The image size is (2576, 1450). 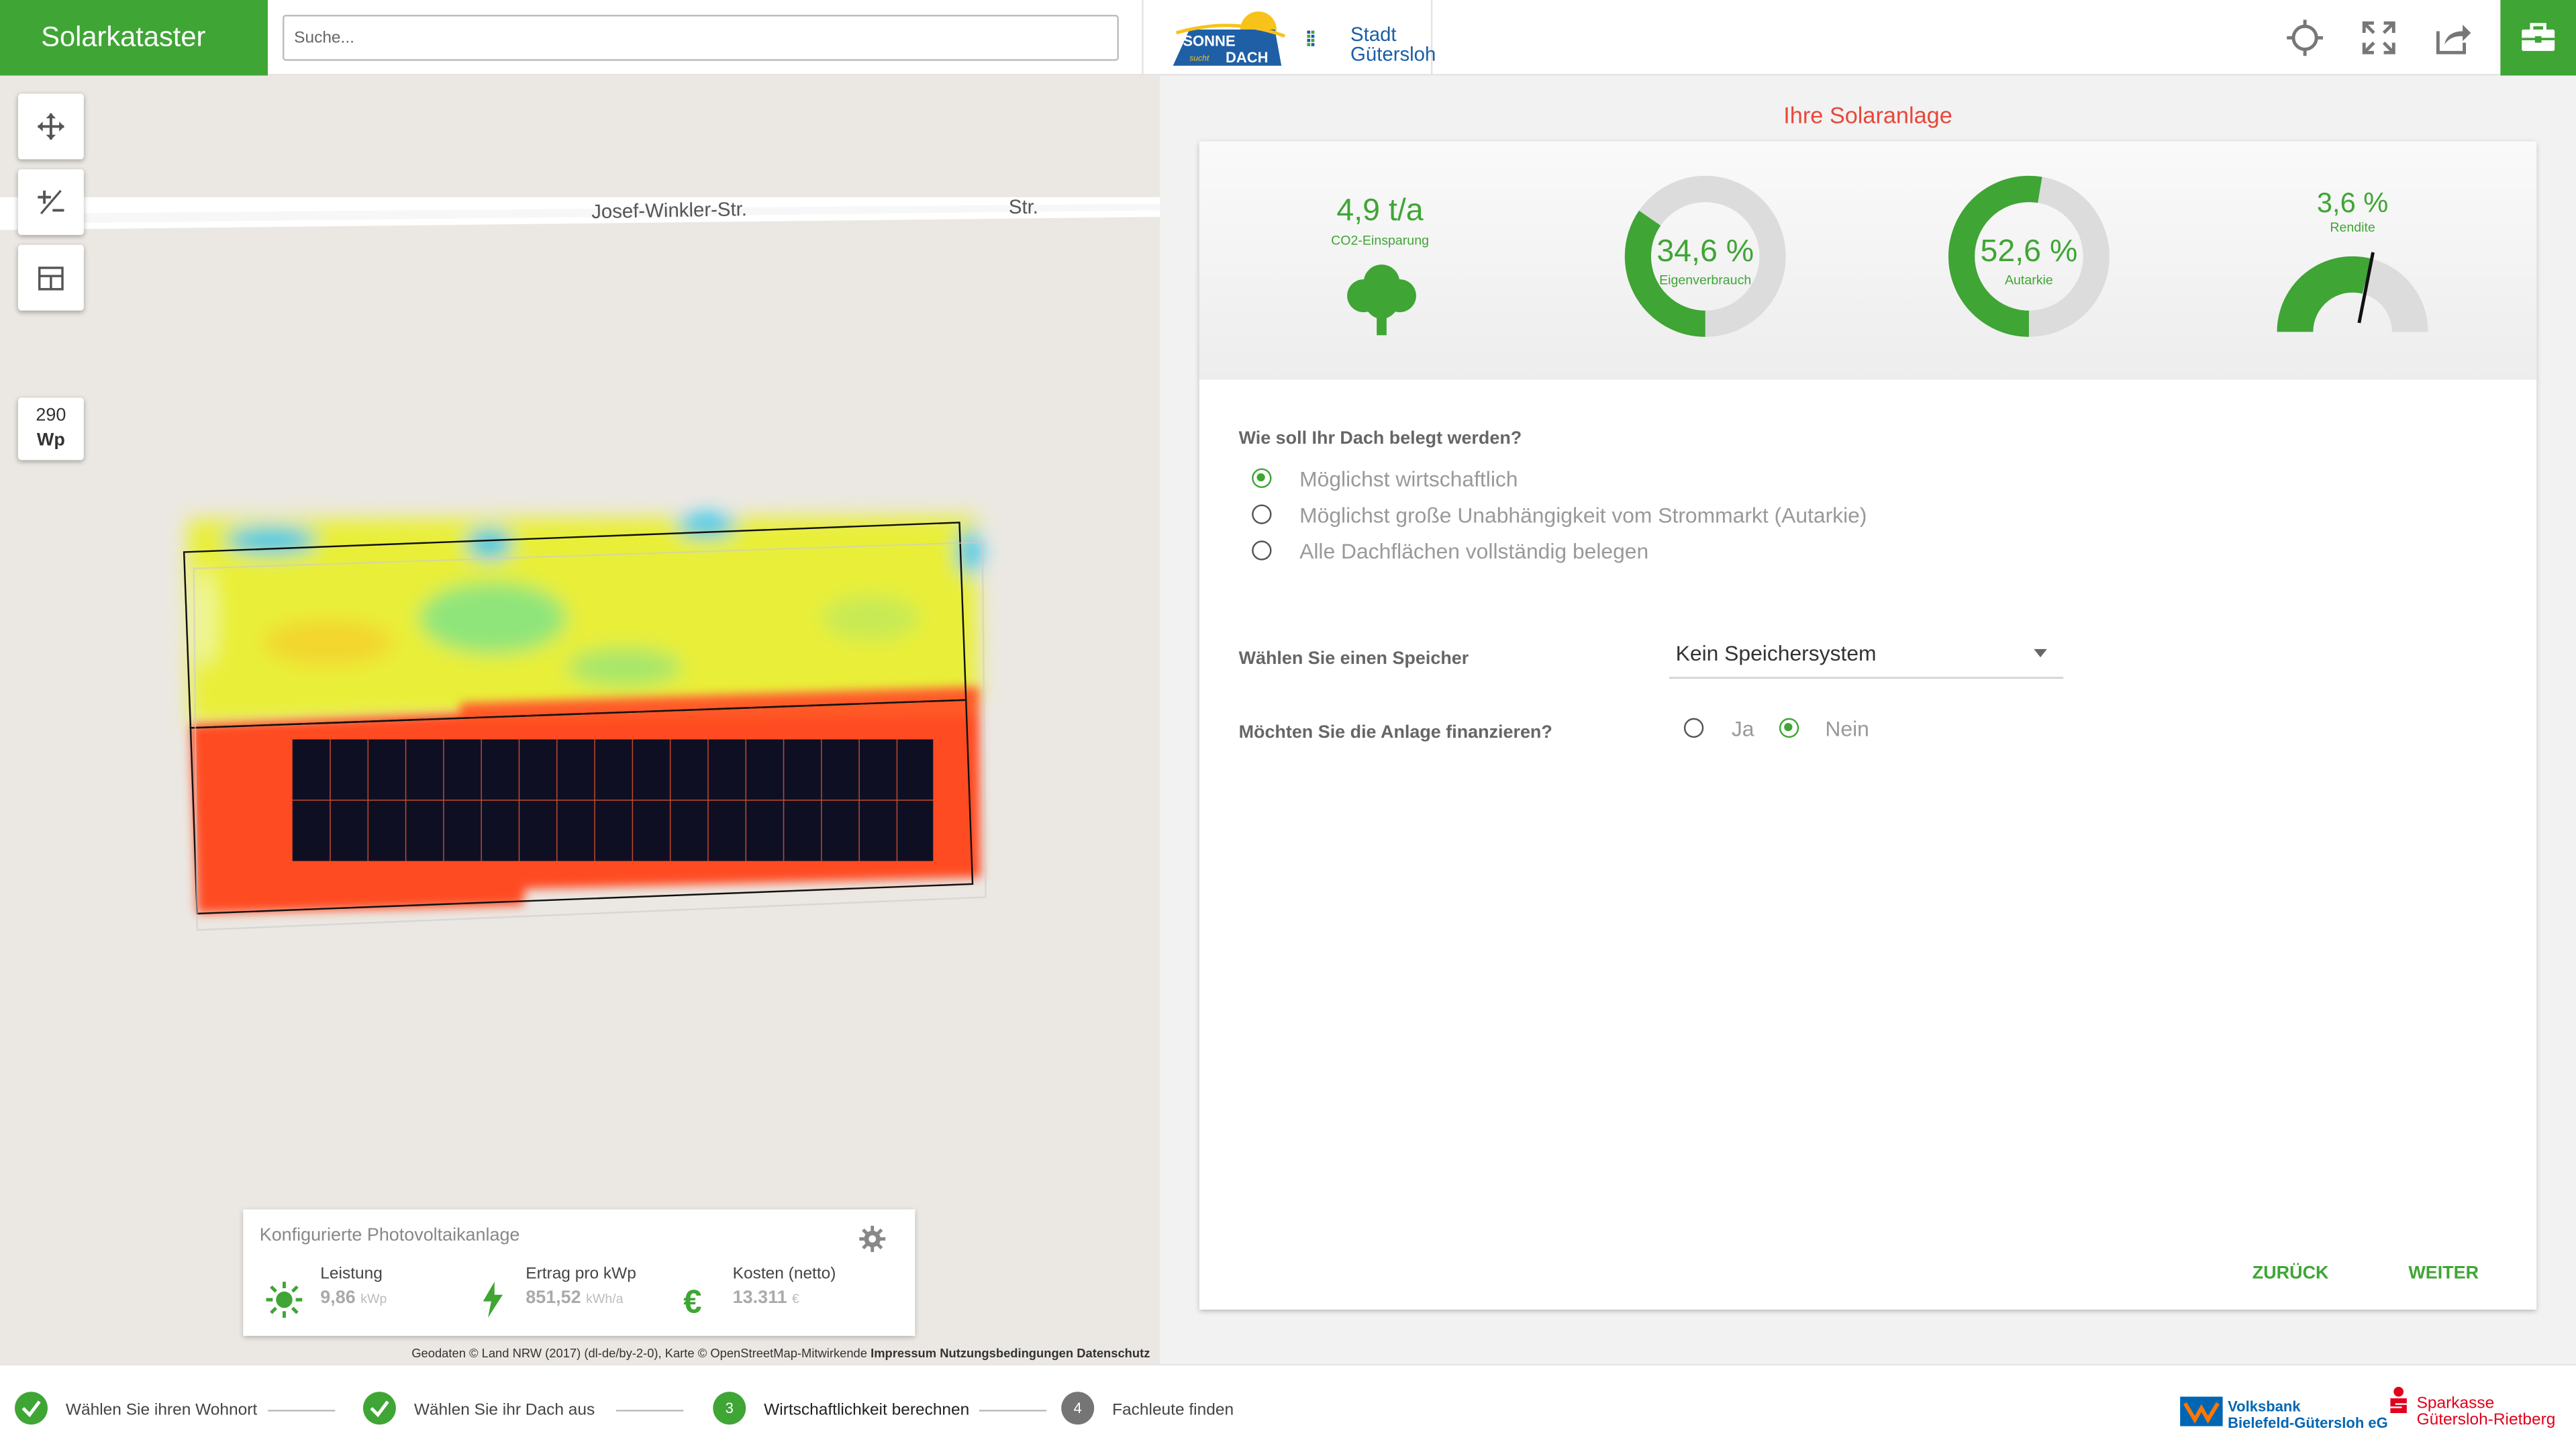 What do you see at coordinates (784, 1274) in the screenshot?
I see `pv-label-kosten: Kosten (netto)` at bounding box center [784, 1274].